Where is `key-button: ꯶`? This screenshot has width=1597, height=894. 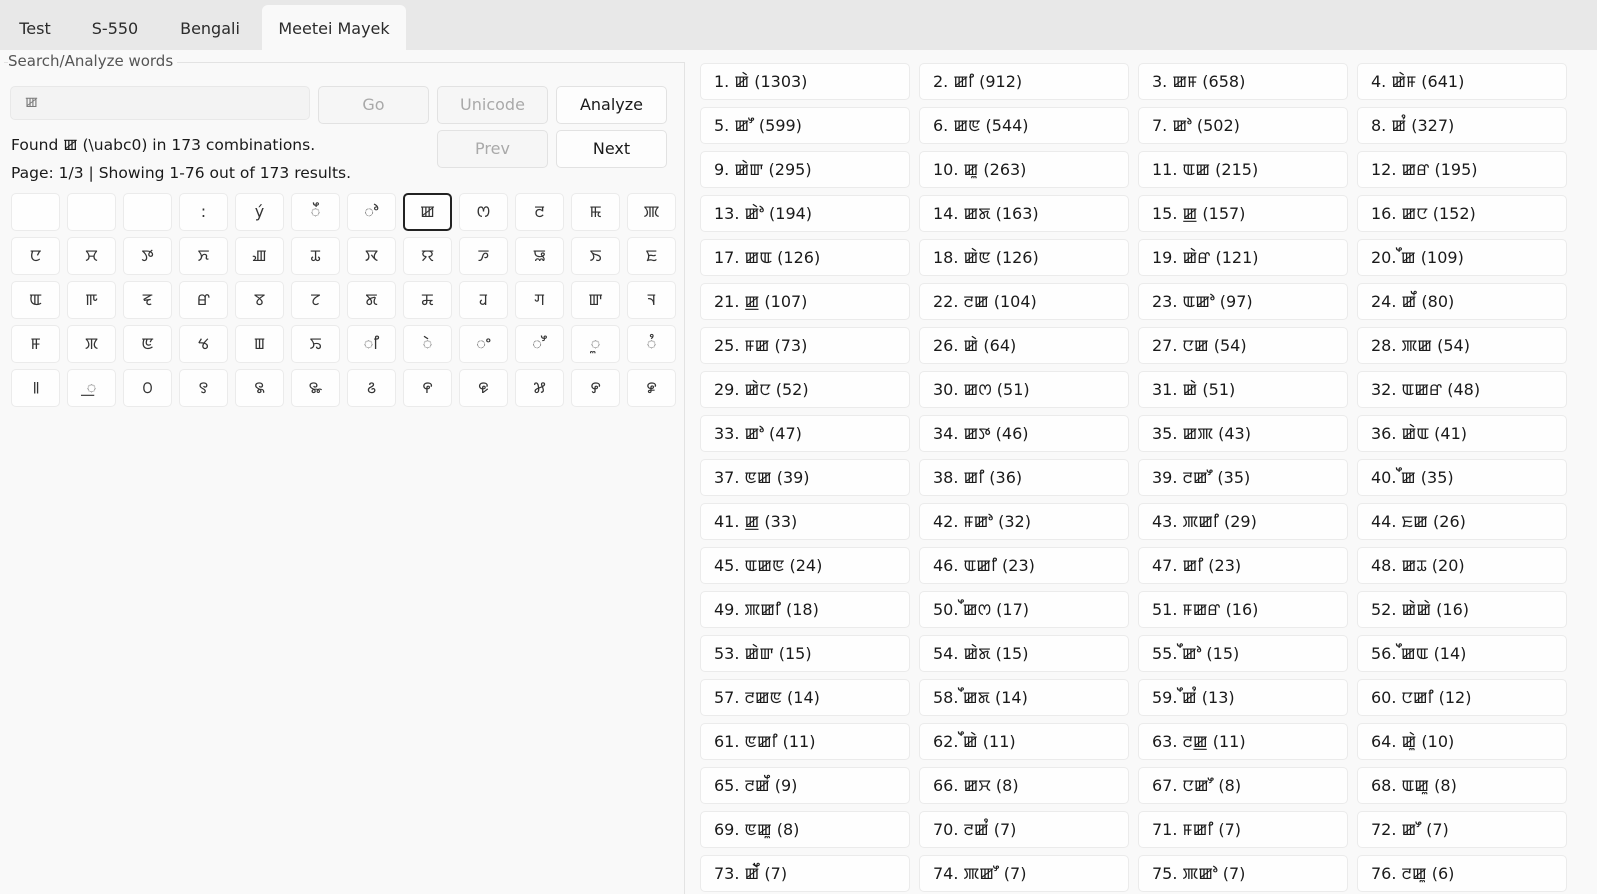
key-button: ꯶ is located at coordinates (483, 388).